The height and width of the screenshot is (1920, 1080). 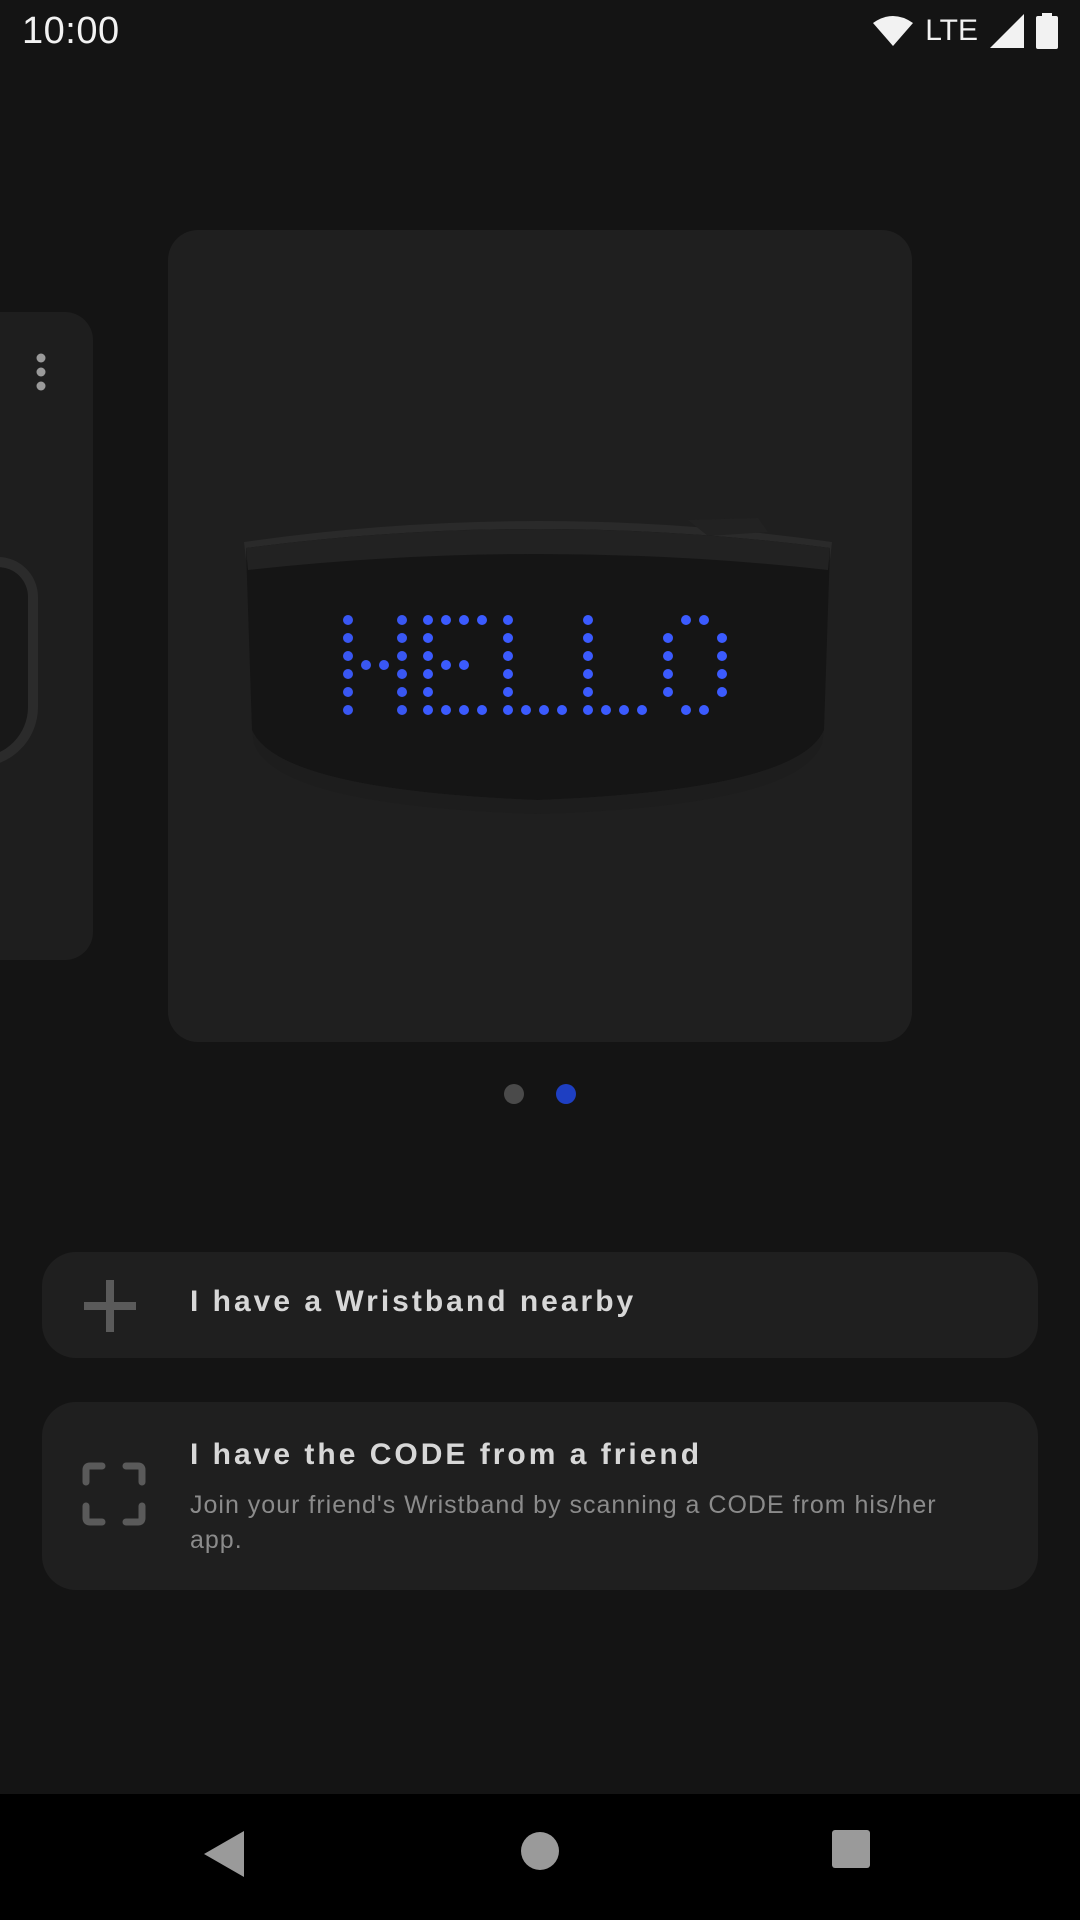 What do you see at coordinates (540, 1094) in the screenshot?
I see `page-indicator` at bounding box center [540, 1094].